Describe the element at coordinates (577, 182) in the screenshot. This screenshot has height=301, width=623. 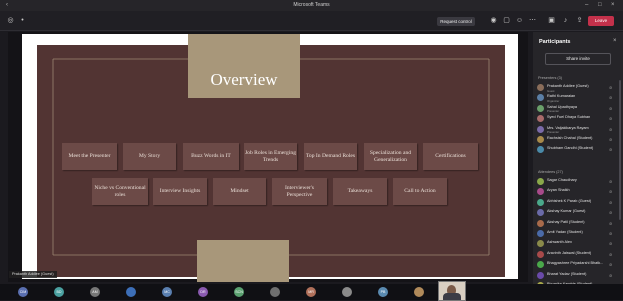
I see `participant-row: Sagar Chaudhary ⊘` at that location.